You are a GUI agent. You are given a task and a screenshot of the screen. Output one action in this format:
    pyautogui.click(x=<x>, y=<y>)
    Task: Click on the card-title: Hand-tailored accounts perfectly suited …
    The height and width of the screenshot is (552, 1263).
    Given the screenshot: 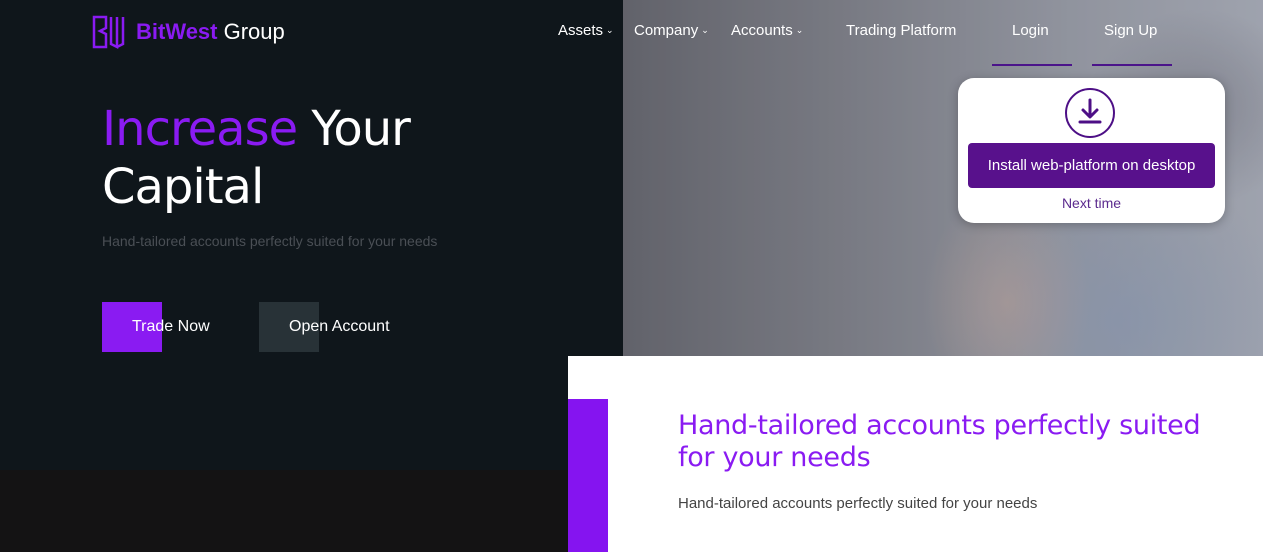 What is the action you would take?
    pyautogui.click(x=939, y=441)
    